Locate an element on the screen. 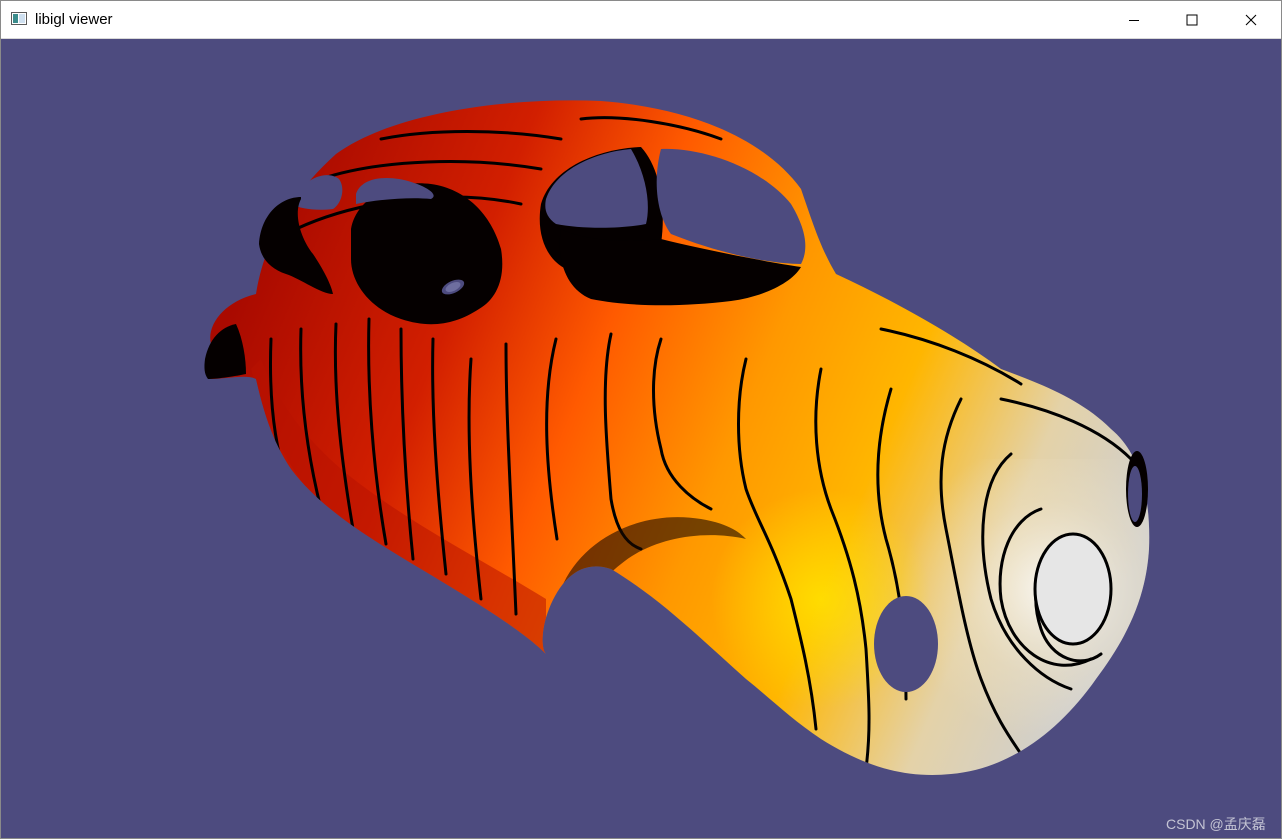 Image resolution: width=1282 pixels, height=839 pixels. close-button is located at coordinates (1251, 19).